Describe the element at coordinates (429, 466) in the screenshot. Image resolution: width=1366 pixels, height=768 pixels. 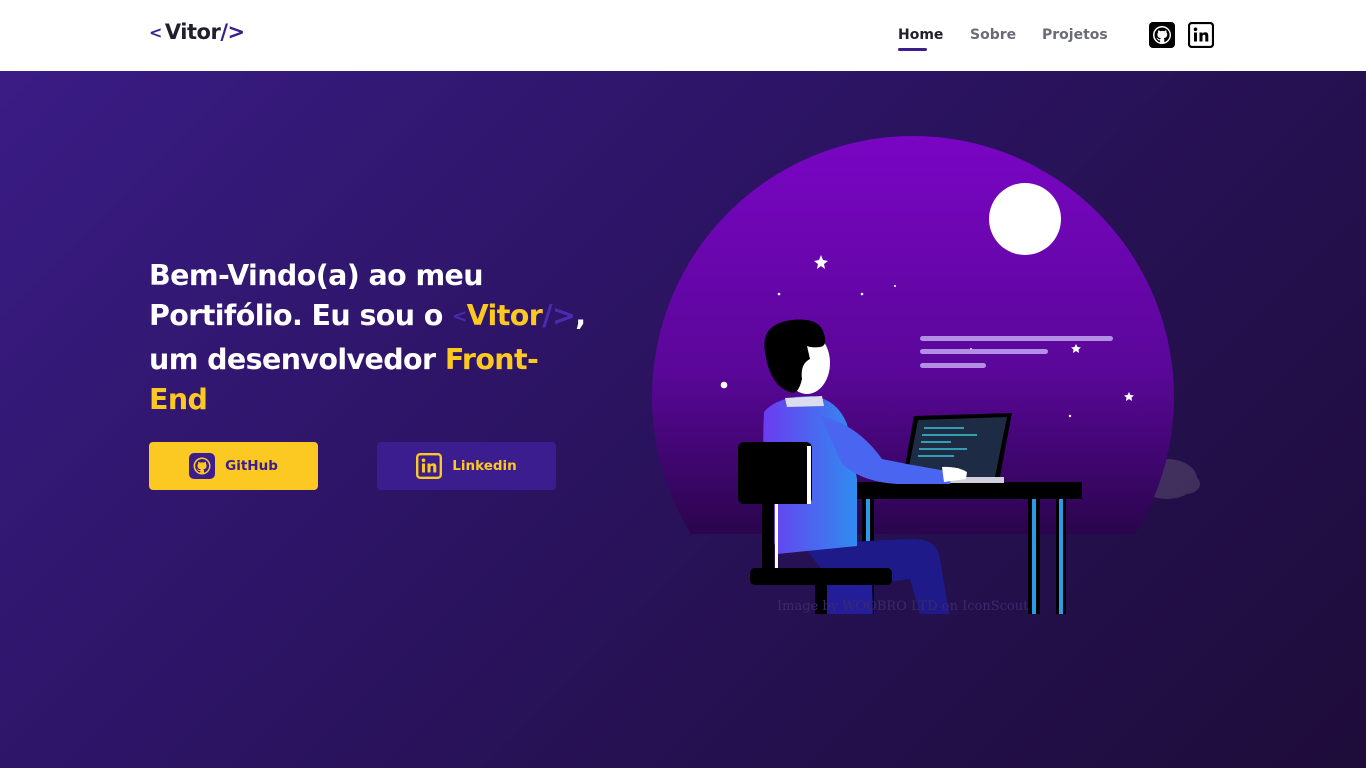
I see `linkedin-button-icon` at that location.